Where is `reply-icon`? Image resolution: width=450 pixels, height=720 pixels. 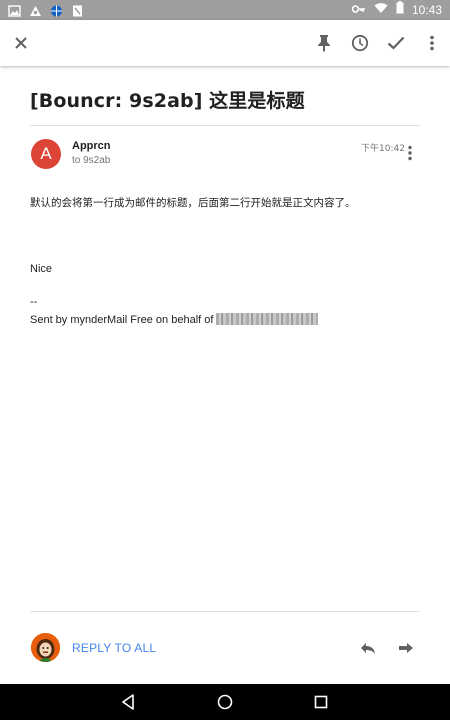 reply-icon is located at coordinates (368, 648).